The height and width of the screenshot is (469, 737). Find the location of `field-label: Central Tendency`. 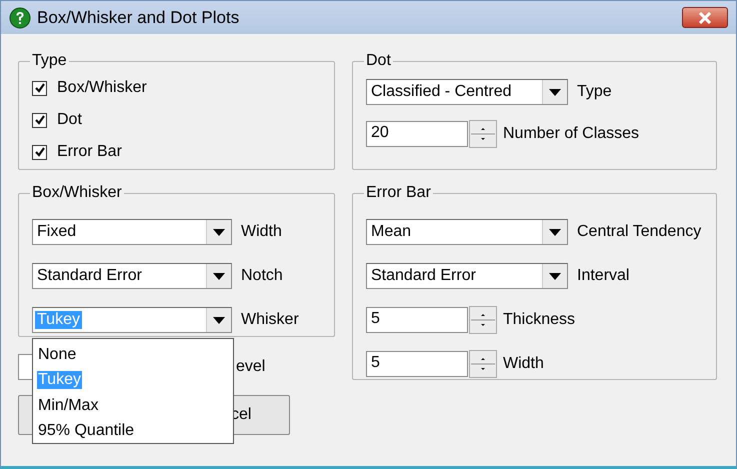

field-label: Central Tendency is located at coordinates (639, 232).